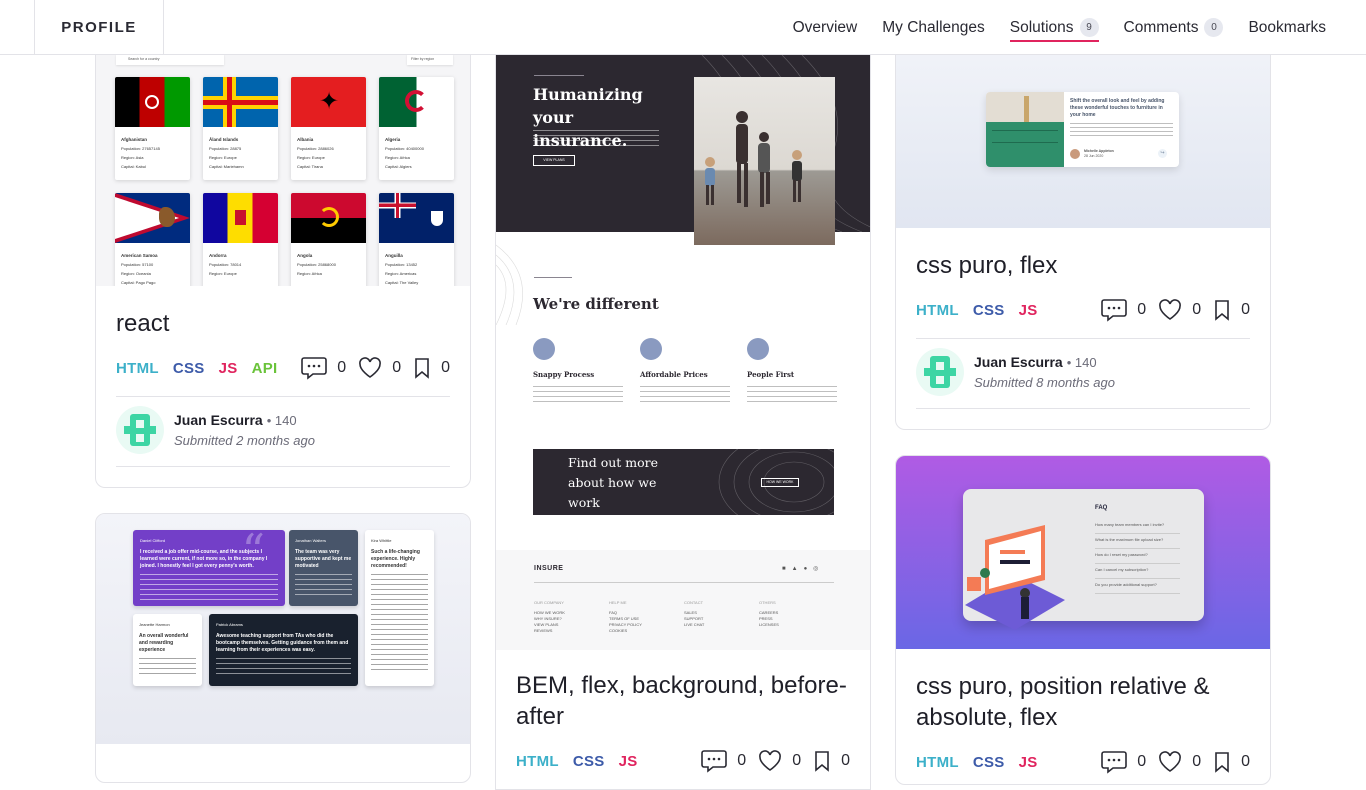 This screenshot has height=790, width=1366. What do you see at coordinates (771, 374) in the screenshot?
I see `feature-title: People First` at bounding box center [771, 374].